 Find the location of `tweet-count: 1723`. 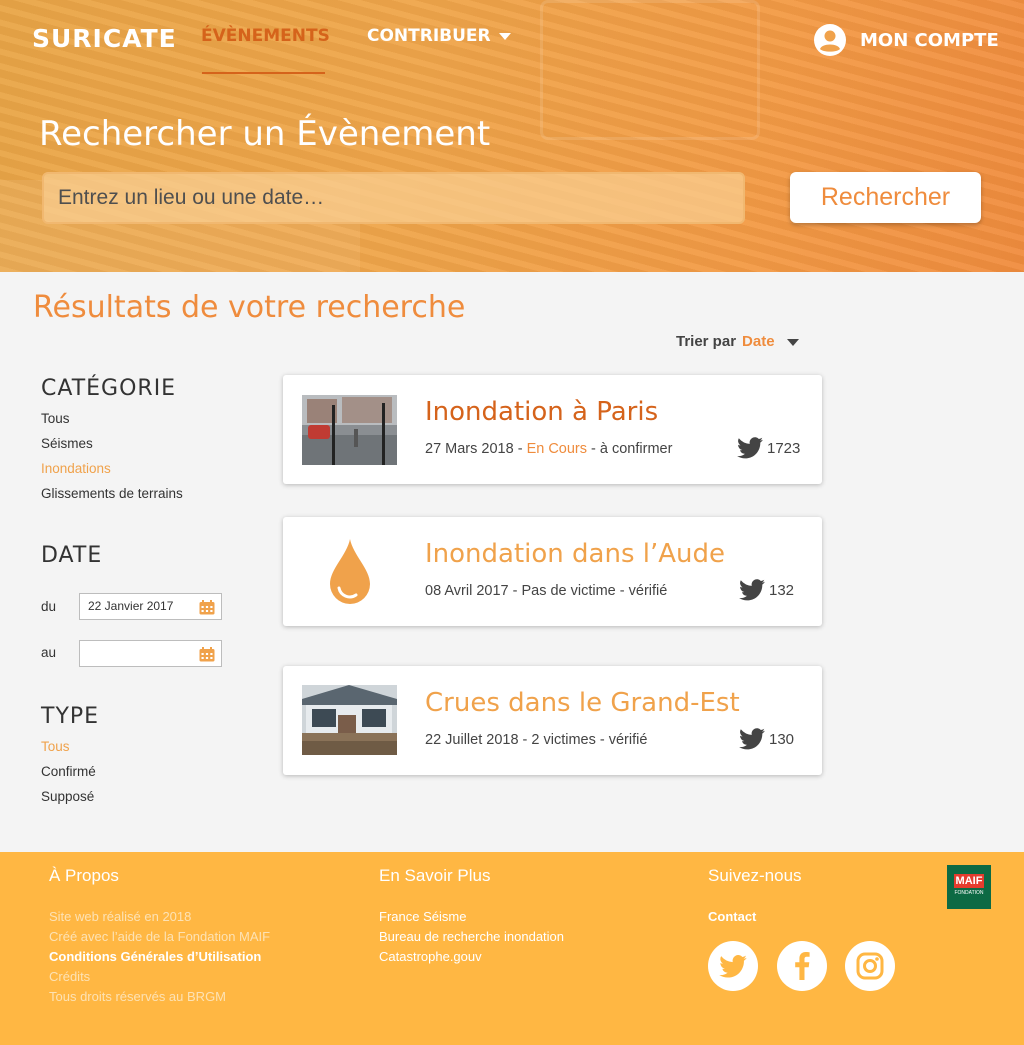

tweet-count: 1723 is located at coordinates (768, 448).